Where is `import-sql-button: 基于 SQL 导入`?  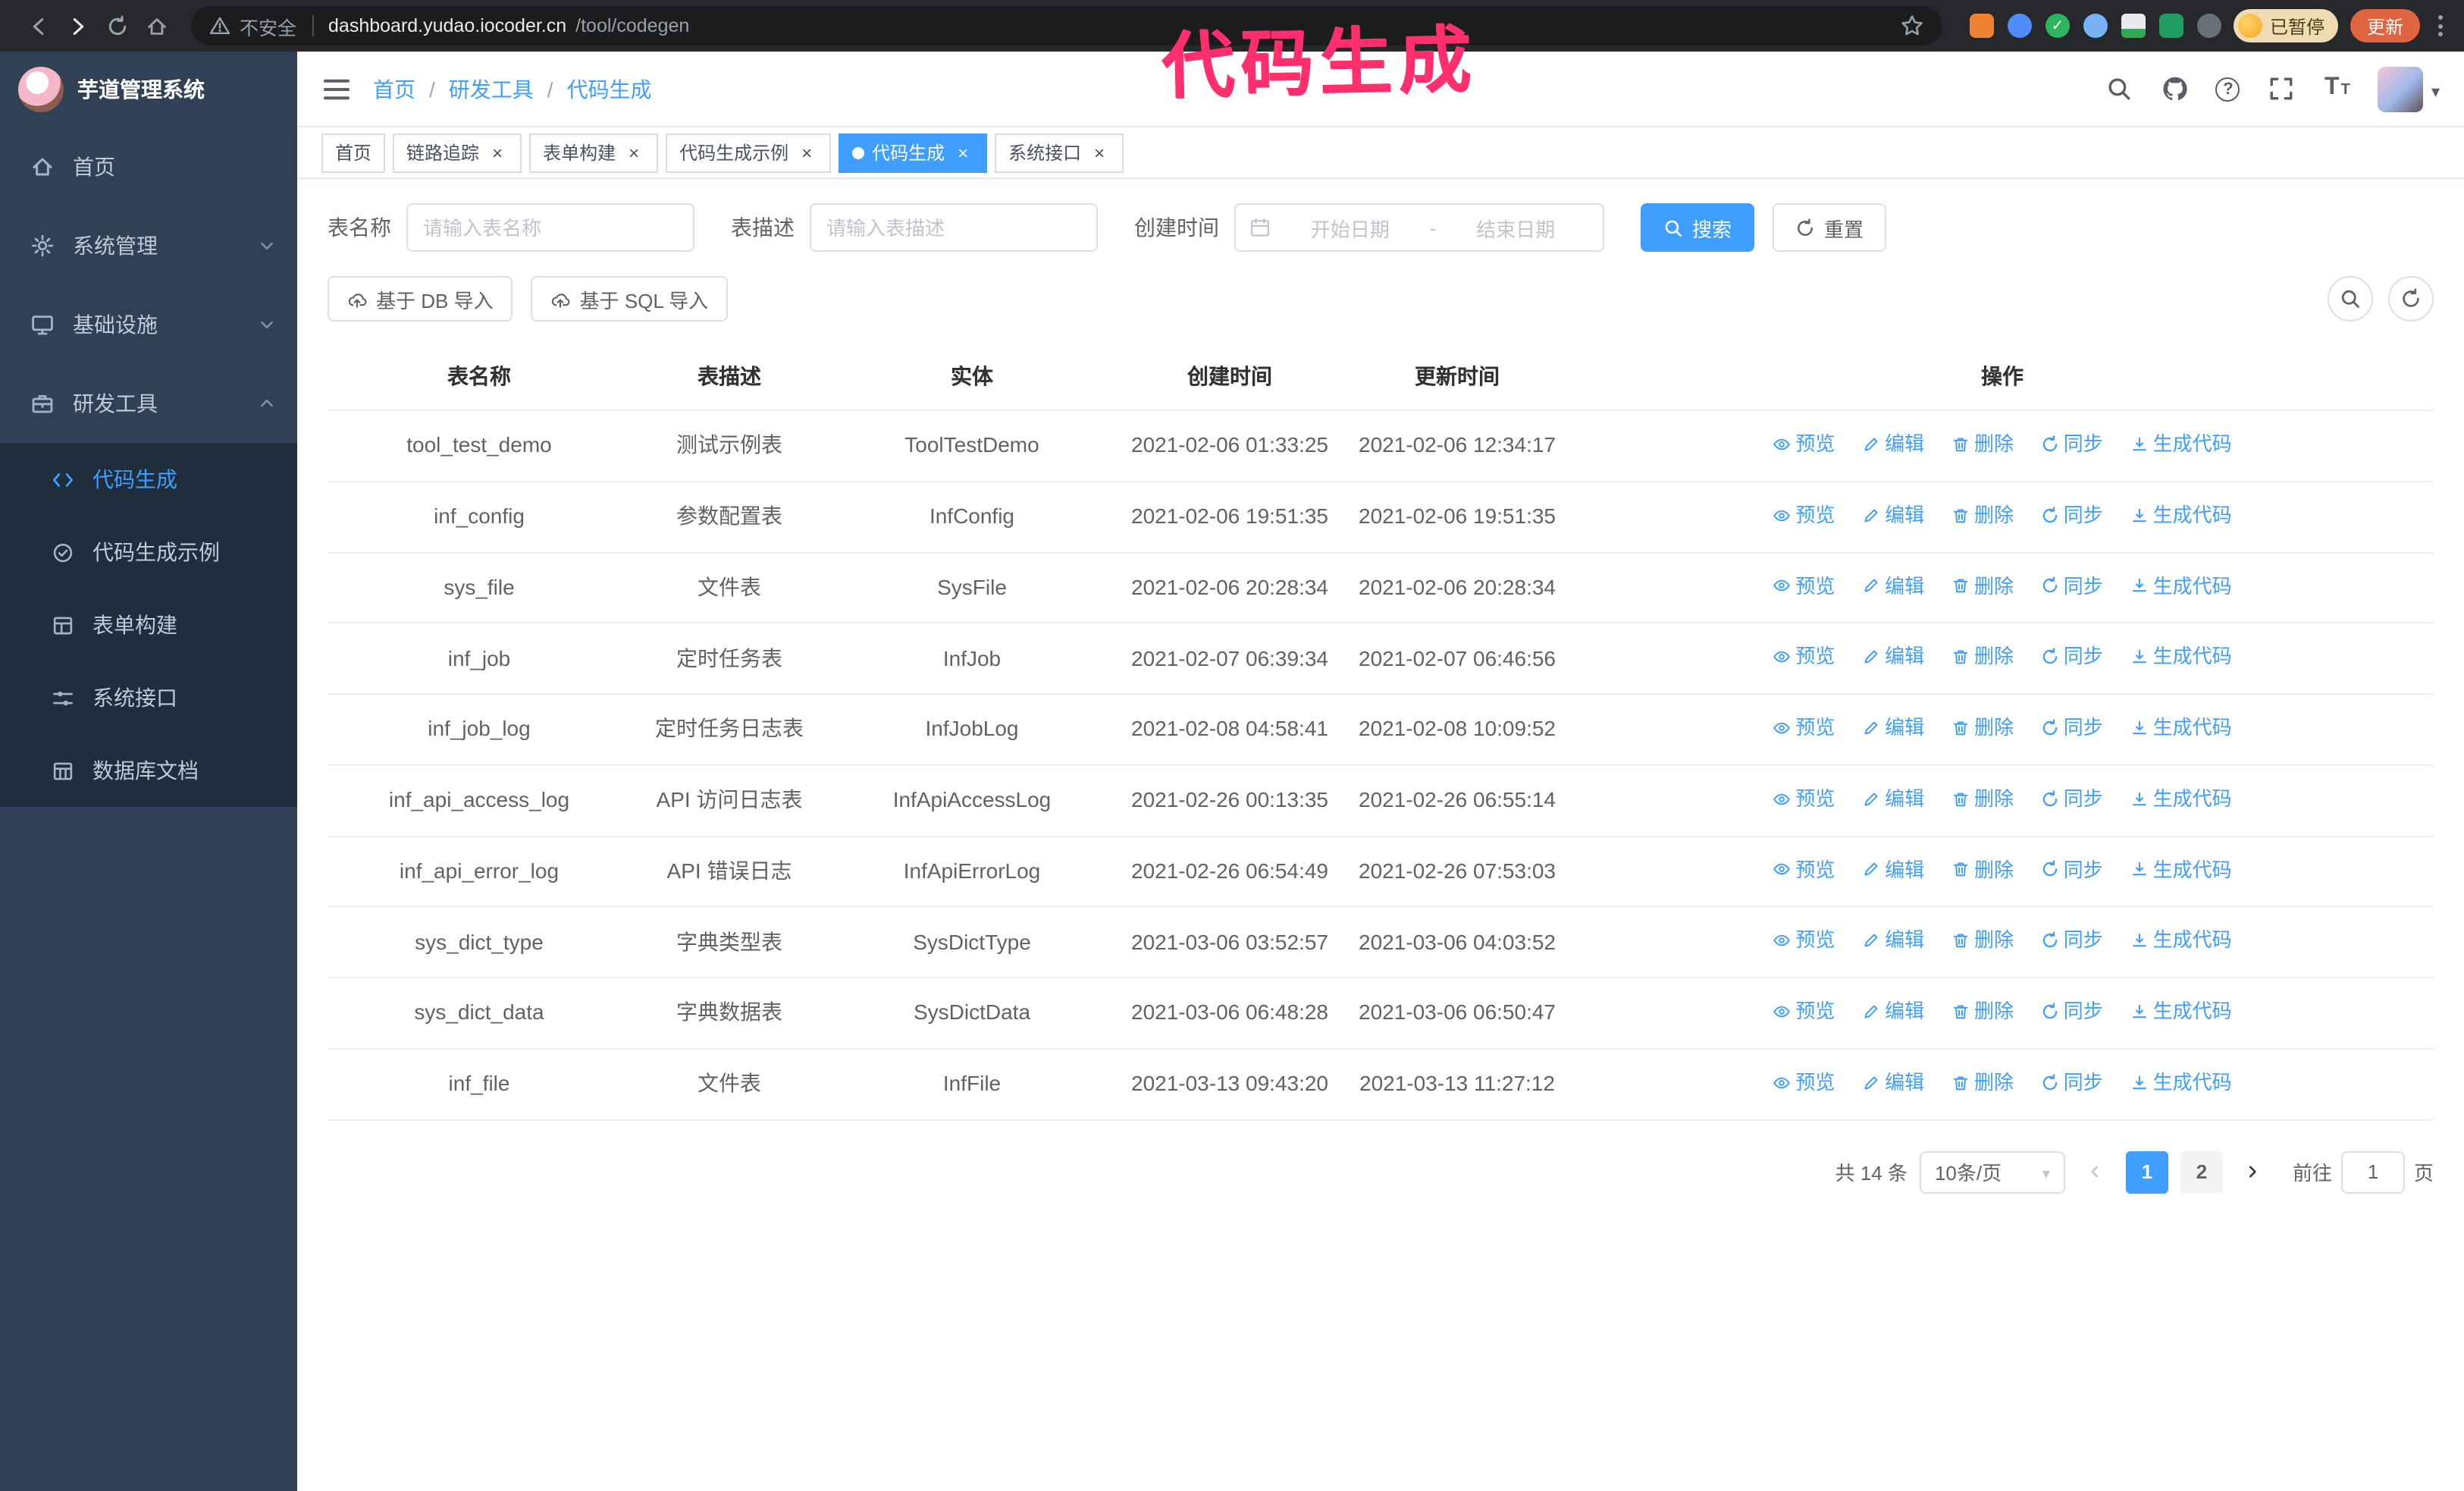 import-sql-button: 基于 SQL 导入 is located at coordinates (630, 299).